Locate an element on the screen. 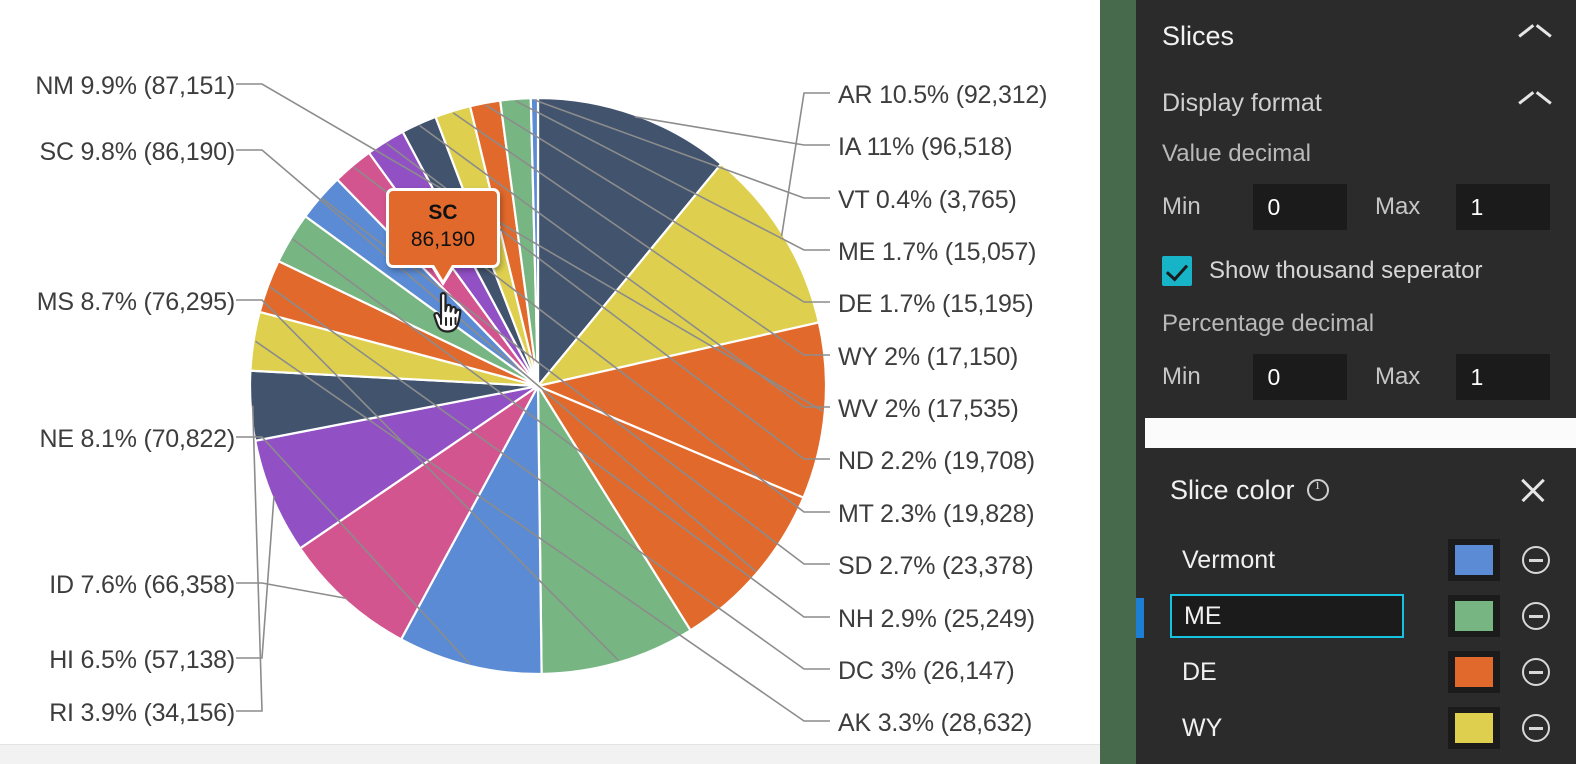 The image size is (1576, 764). pie-label-ms: MS 8.7% (76,295) is located at coordinates (135, 302).